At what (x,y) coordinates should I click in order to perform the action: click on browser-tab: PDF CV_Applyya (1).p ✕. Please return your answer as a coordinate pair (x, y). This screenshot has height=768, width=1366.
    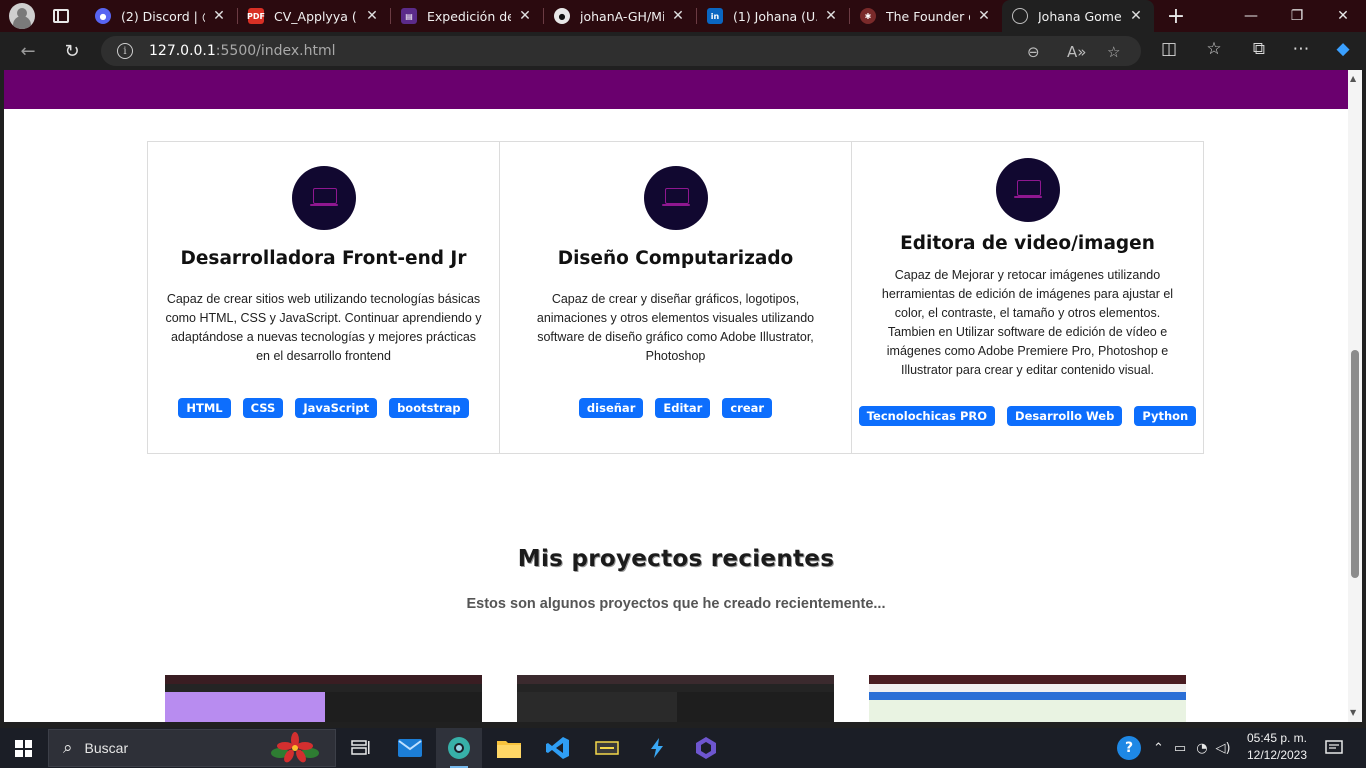
    Looking at the image, I should click on (314, 16).